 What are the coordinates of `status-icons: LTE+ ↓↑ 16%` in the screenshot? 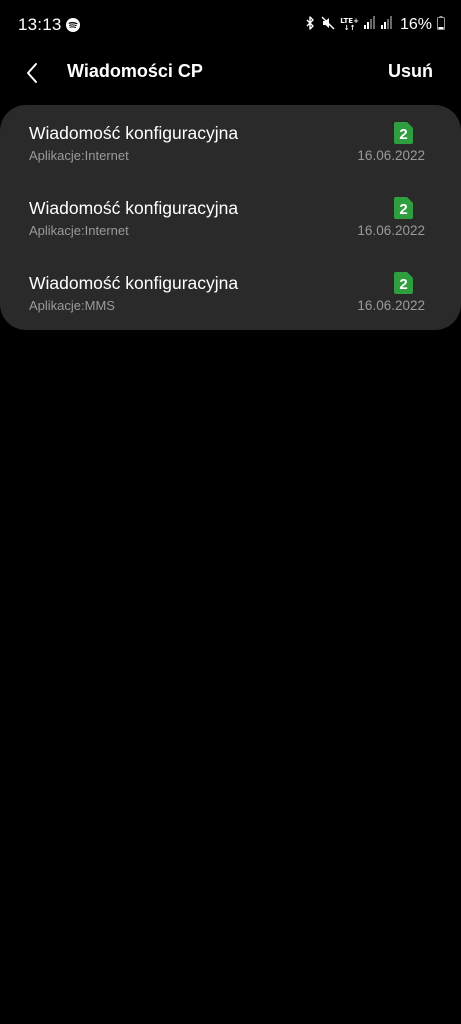 It's located at (375, 25).